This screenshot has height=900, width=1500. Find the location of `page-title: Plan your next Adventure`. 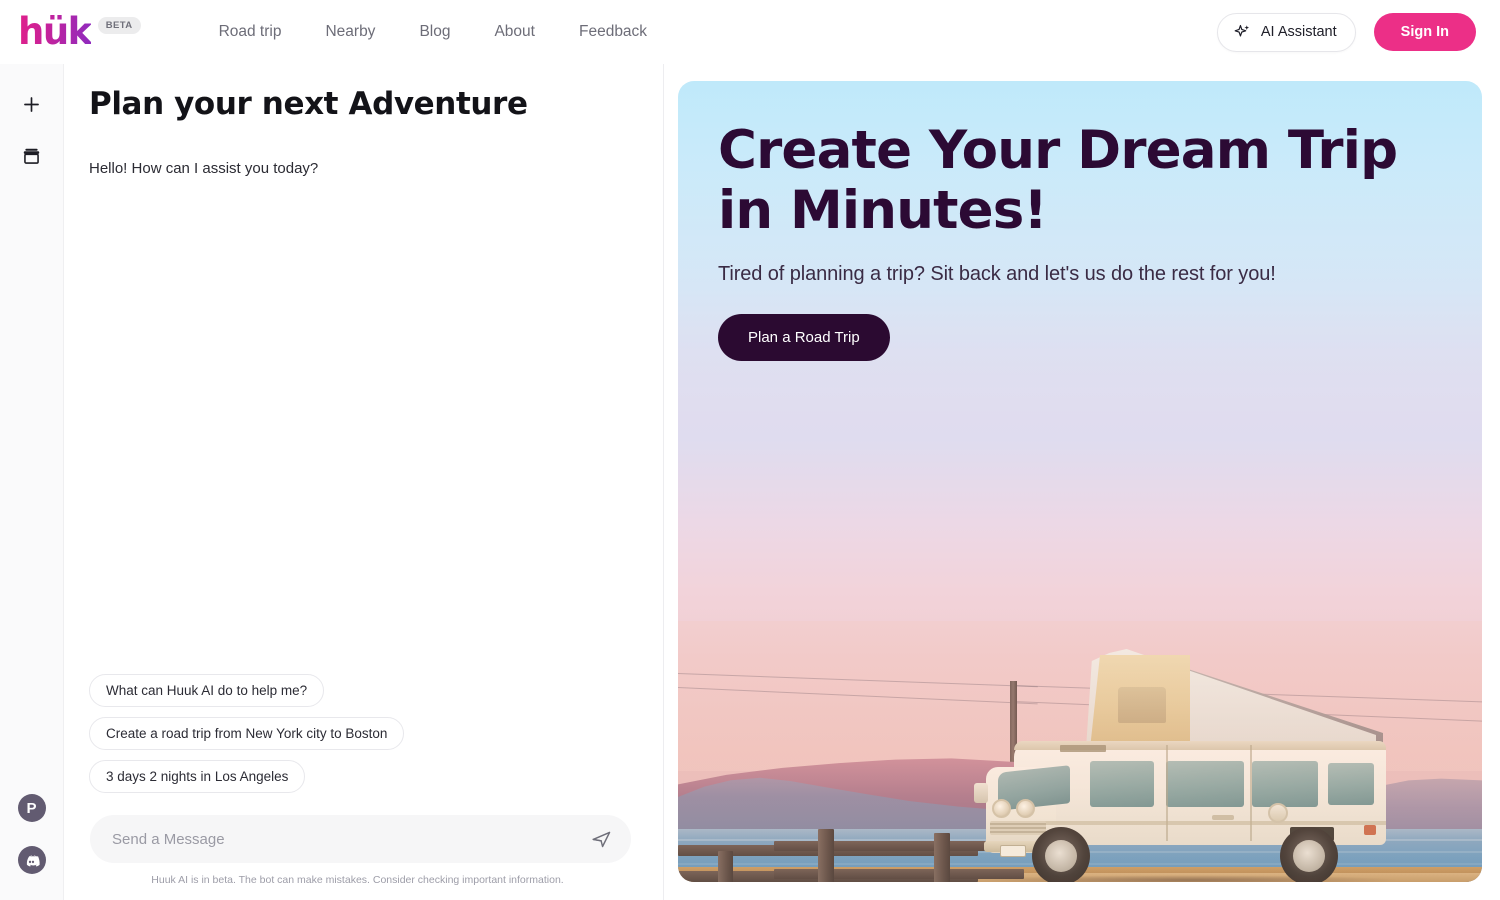

page-title: Plan your next Adventure is located at coordinates (308, 104).